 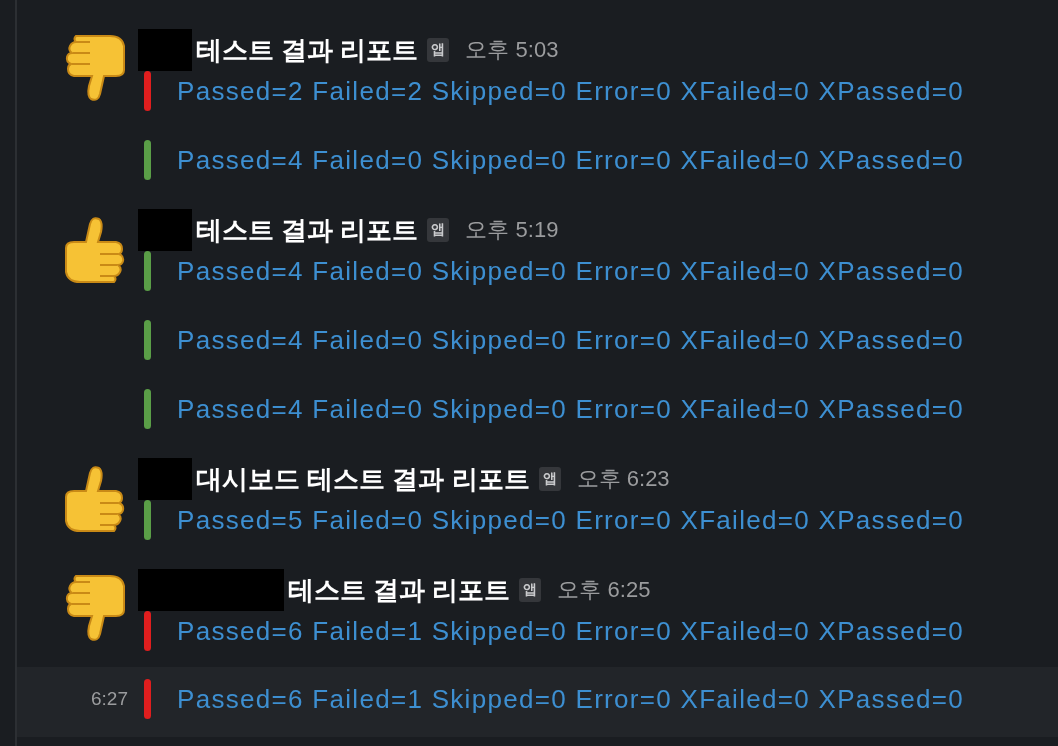 I want to click on message-time: 오후 6:25, so click(x=604, y=590).